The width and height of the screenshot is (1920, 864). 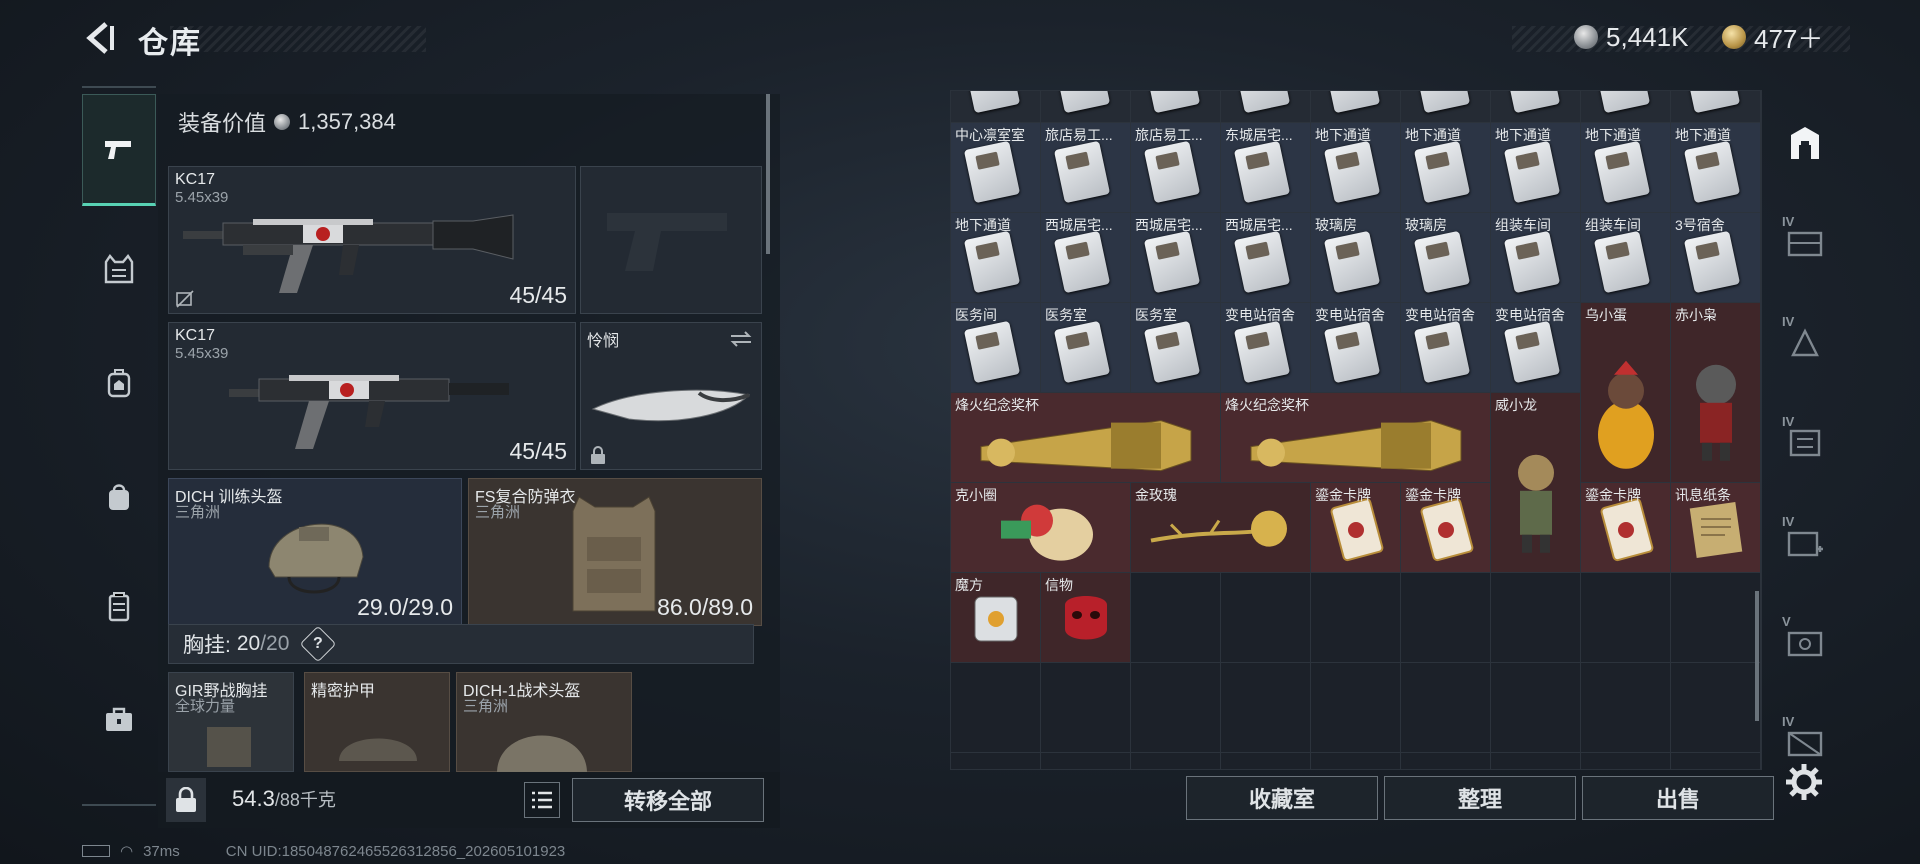 What do you see at coordinates (369, 412) in the screenshot?
I see `smg-image` at bounding box center [369, 412].